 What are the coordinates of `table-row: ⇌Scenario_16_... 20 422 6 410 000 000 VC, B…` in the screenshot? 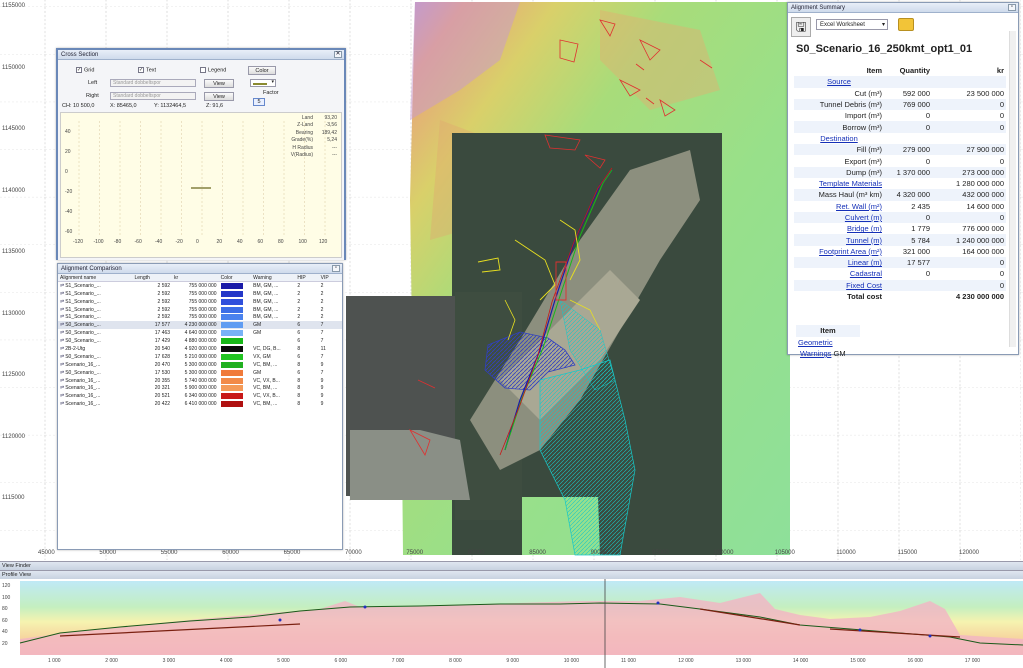 It's located at (200, 404).